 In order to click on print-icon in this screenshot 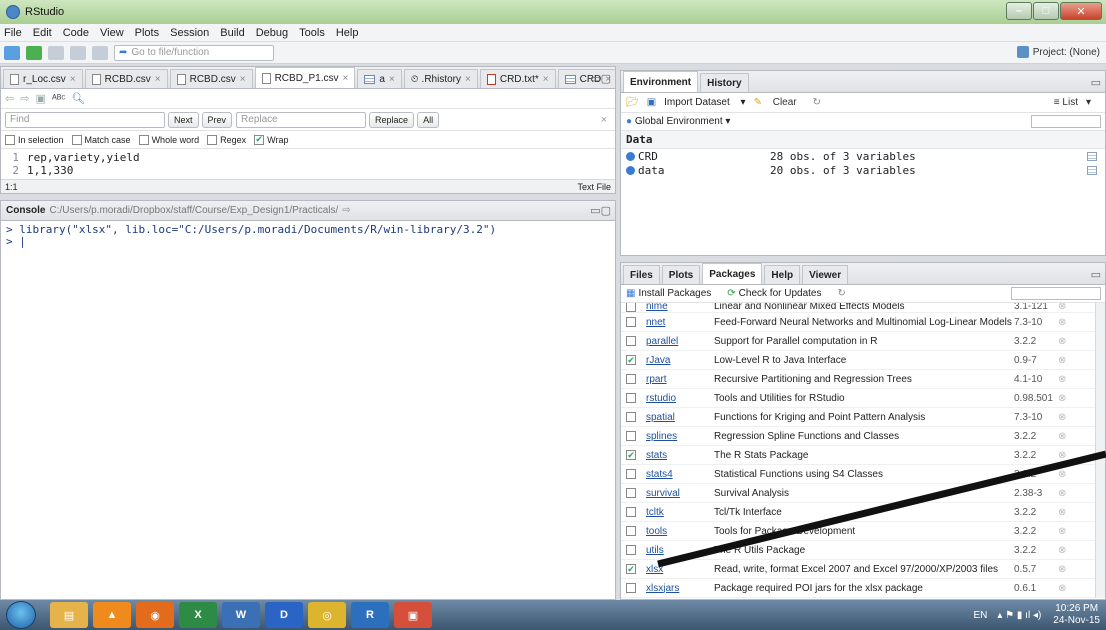, I will do `click(100, 52)`.